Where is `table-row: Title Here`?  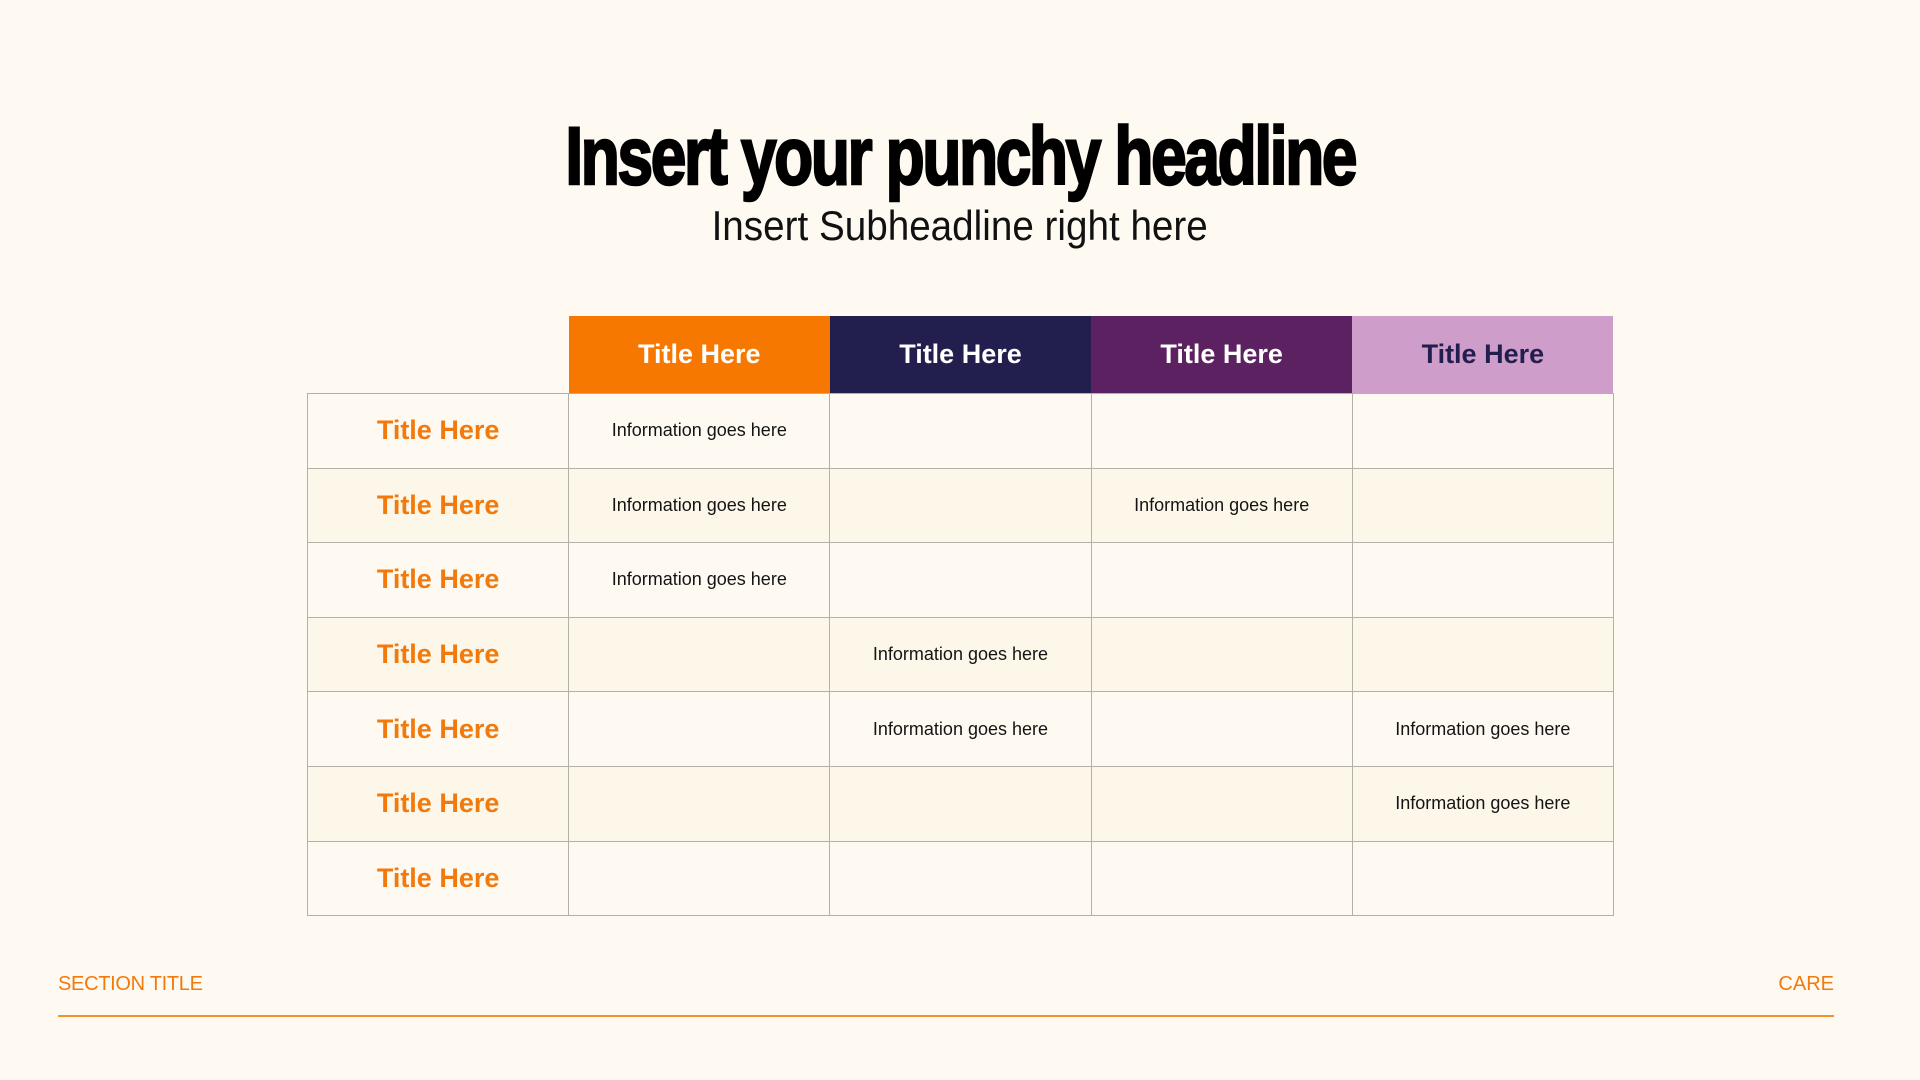 table-row: Title Here is located at coordinates (960, 878).